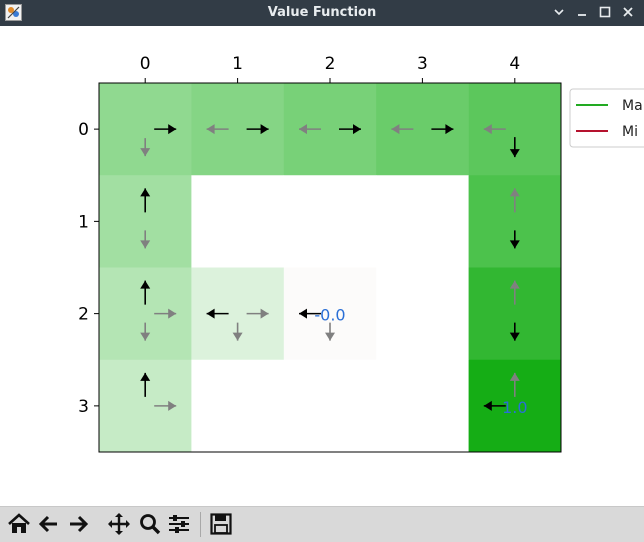  I want to click on configure-subplots-icon, so click(179, 524).